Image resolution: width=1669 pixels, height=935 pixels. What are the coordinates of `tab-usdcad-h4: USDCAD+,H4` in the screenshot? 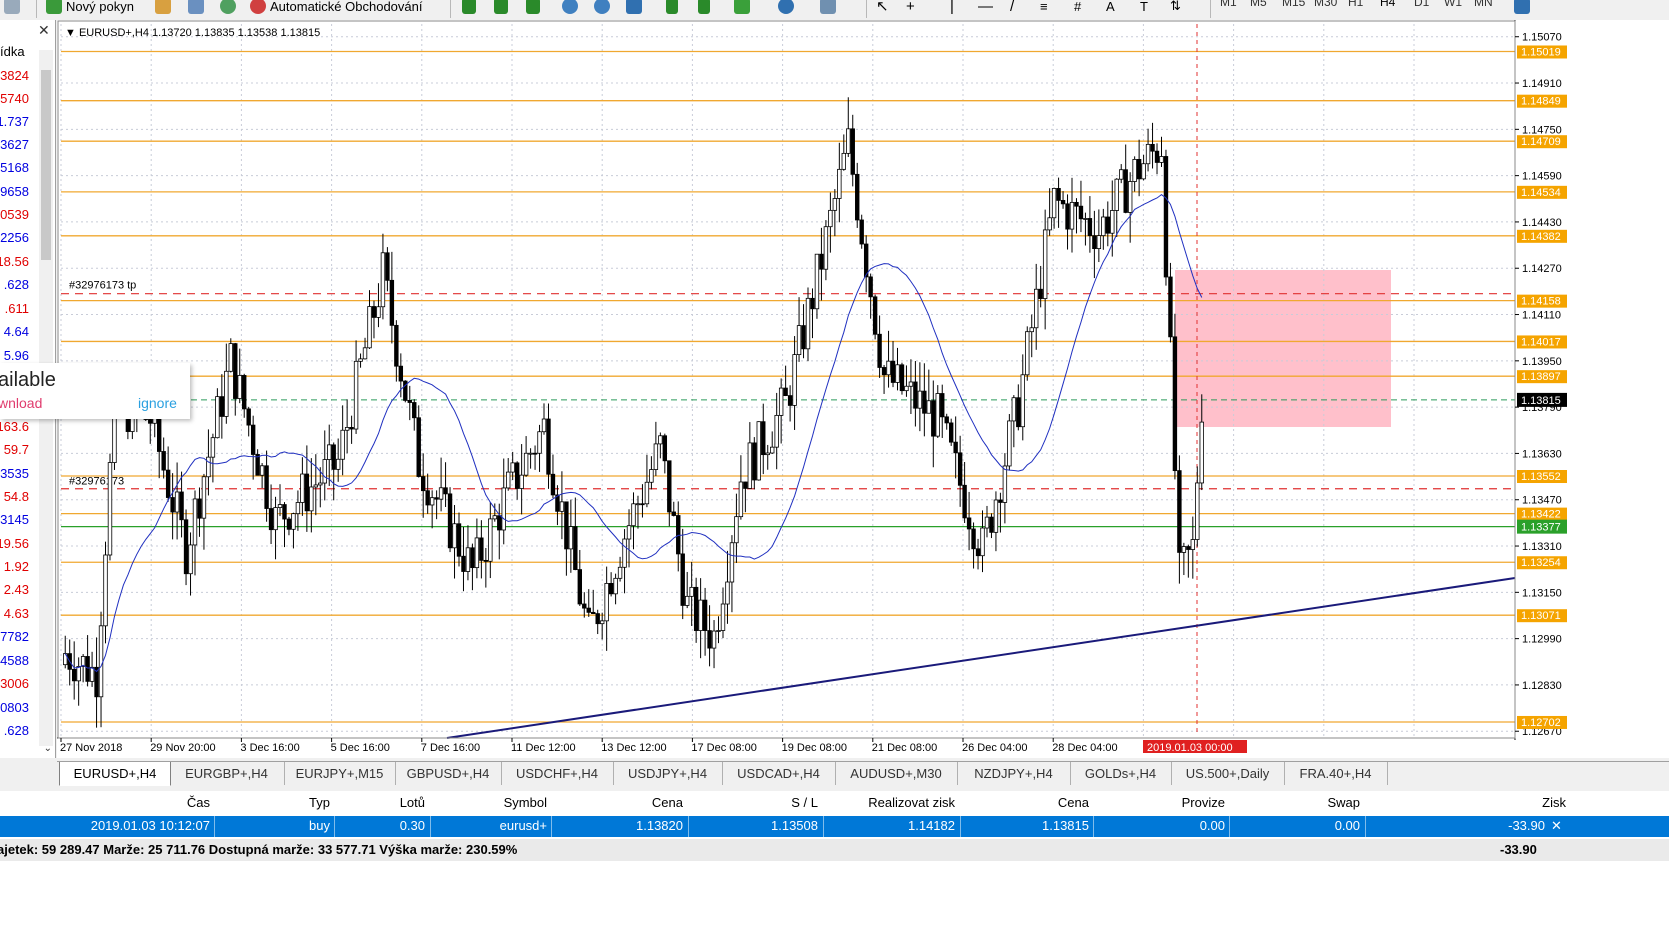 It's located at (779, 773).